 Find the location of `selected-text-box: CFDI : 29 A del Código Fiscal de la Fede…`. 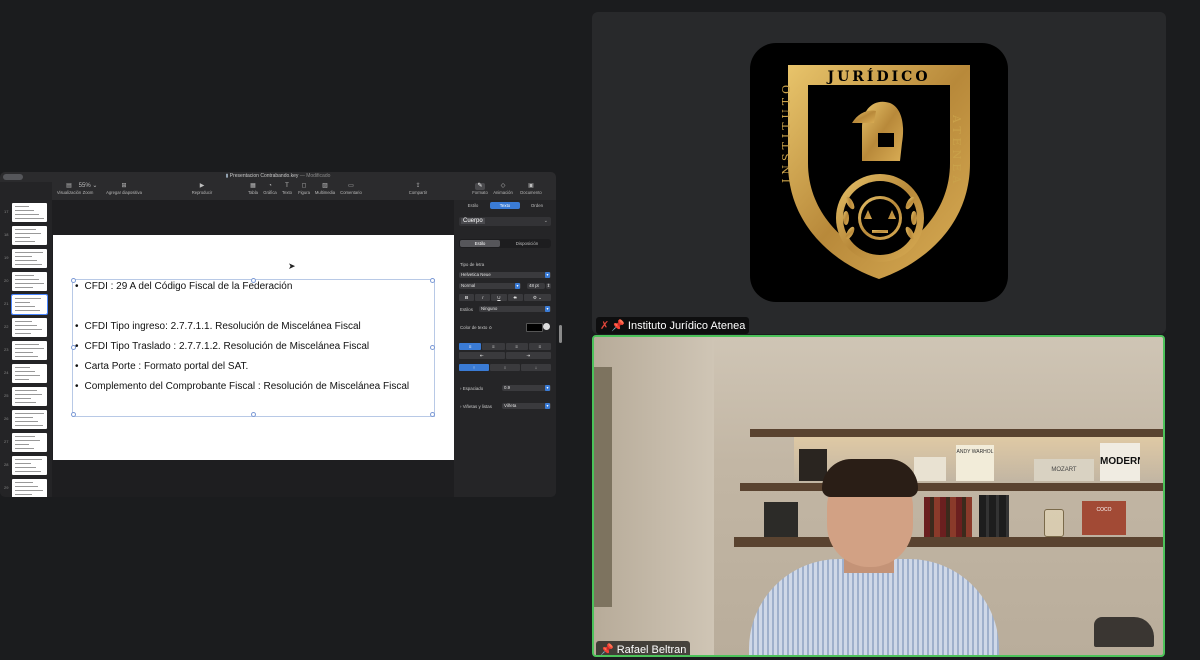

selected-text-box: CFDI : 29 A del Código Fiscal de la Fede… is located at coordinates (253, 347).